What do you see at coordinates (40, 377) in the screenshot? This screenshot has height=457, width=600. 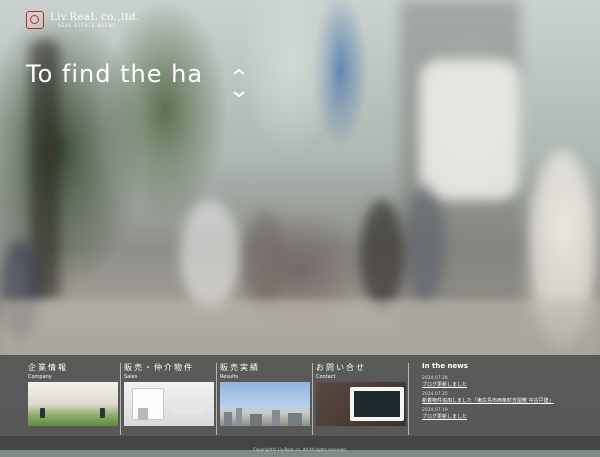 I see `nav-label-en: Company` at bounding box center [40, 377].